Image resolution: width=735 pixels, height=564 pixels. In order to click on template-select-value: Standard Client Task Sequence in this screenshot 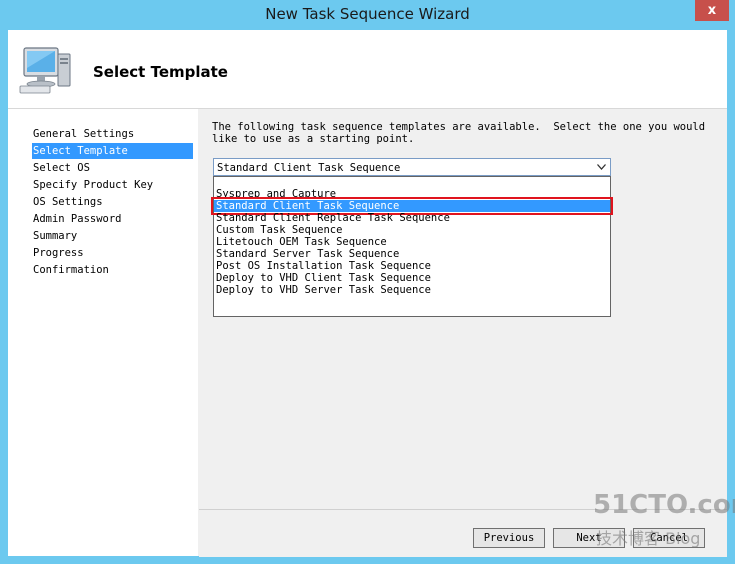, I will do `click(309, 168)`.